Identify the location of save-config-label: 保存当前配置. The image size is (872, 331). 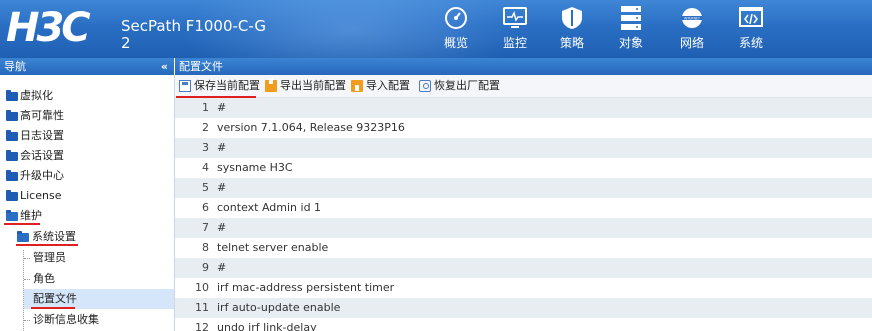
(227, 85).